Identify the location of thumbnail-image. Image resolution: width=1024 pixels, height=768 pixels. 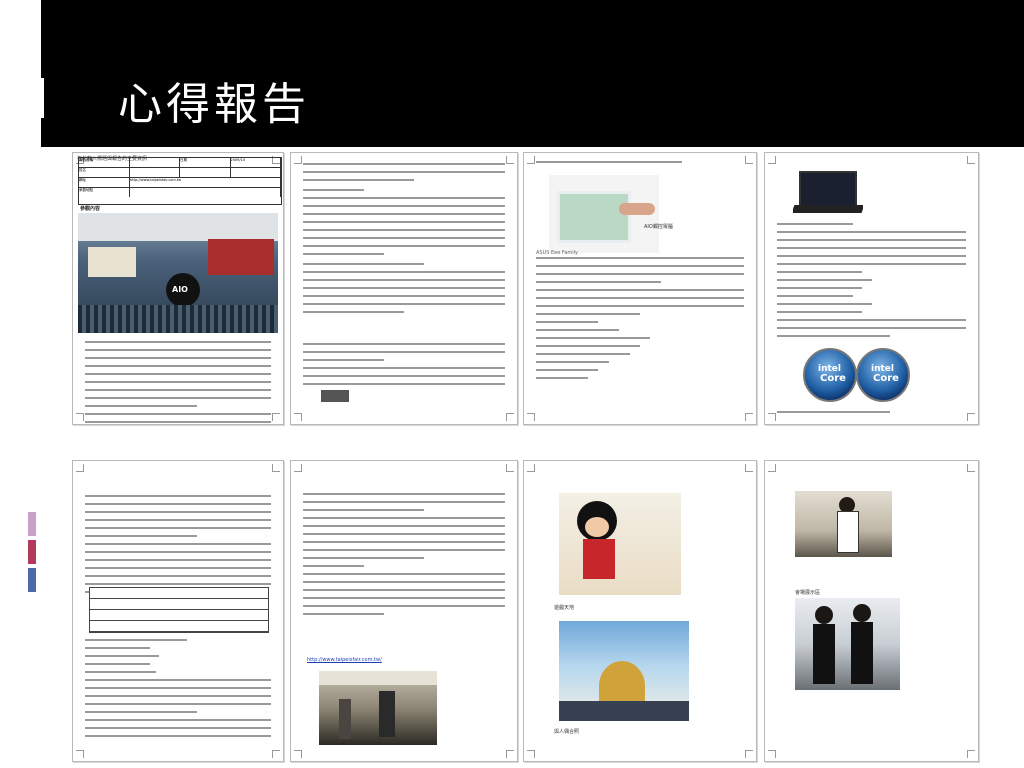
(335, 396).